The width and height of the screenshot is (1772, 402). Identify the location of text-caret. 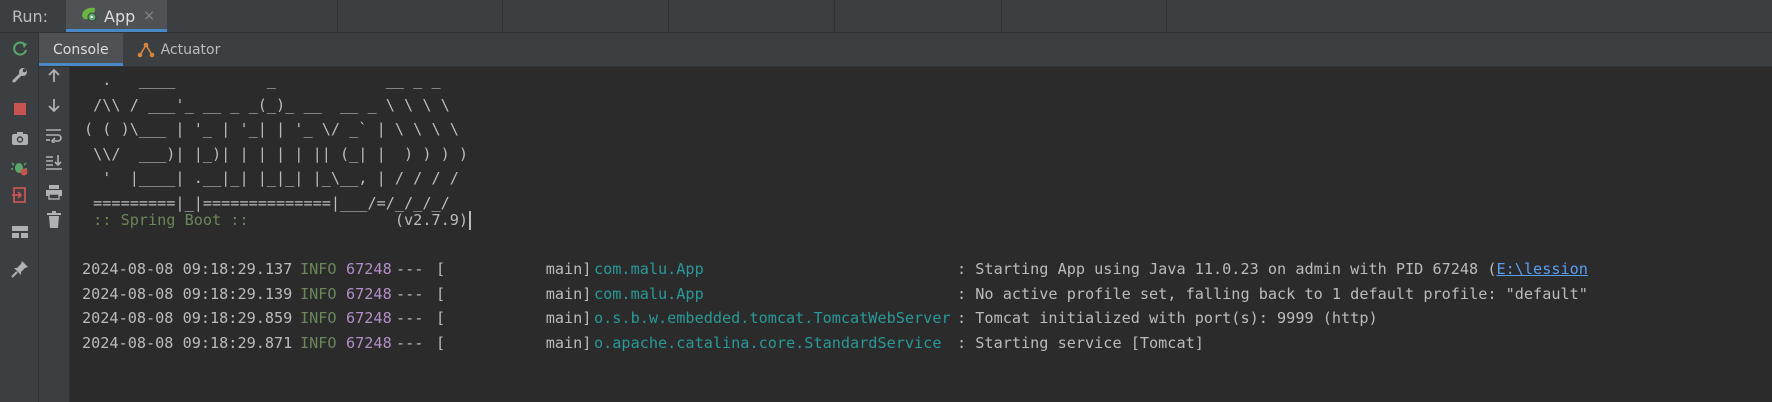
(470, 220).